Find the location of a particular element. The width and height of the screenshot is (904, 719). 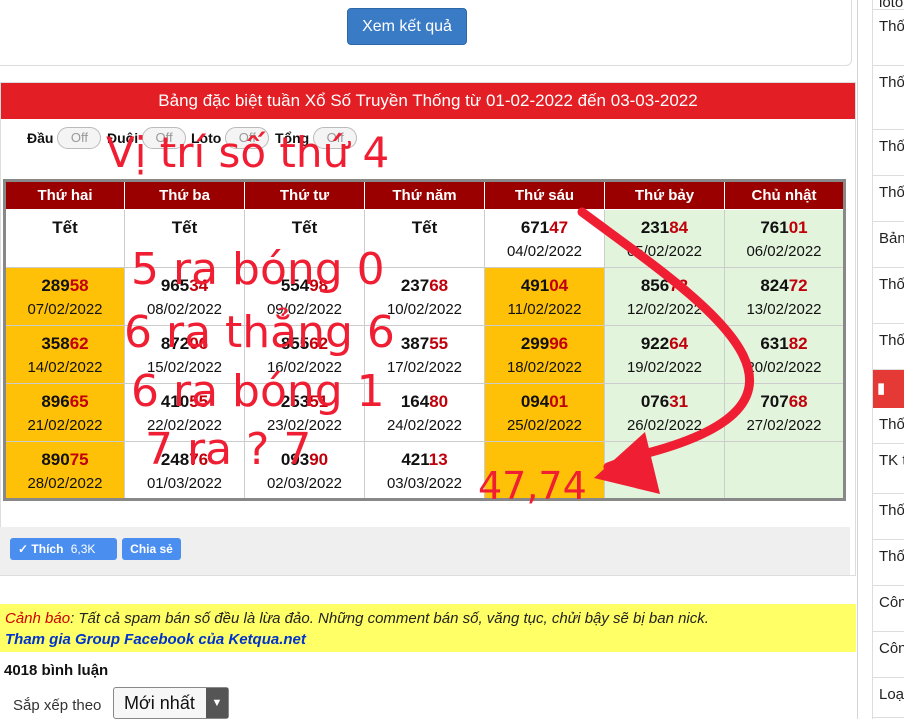

toggle-duoi: Đuôi Off is located at coordinates (147, 138).